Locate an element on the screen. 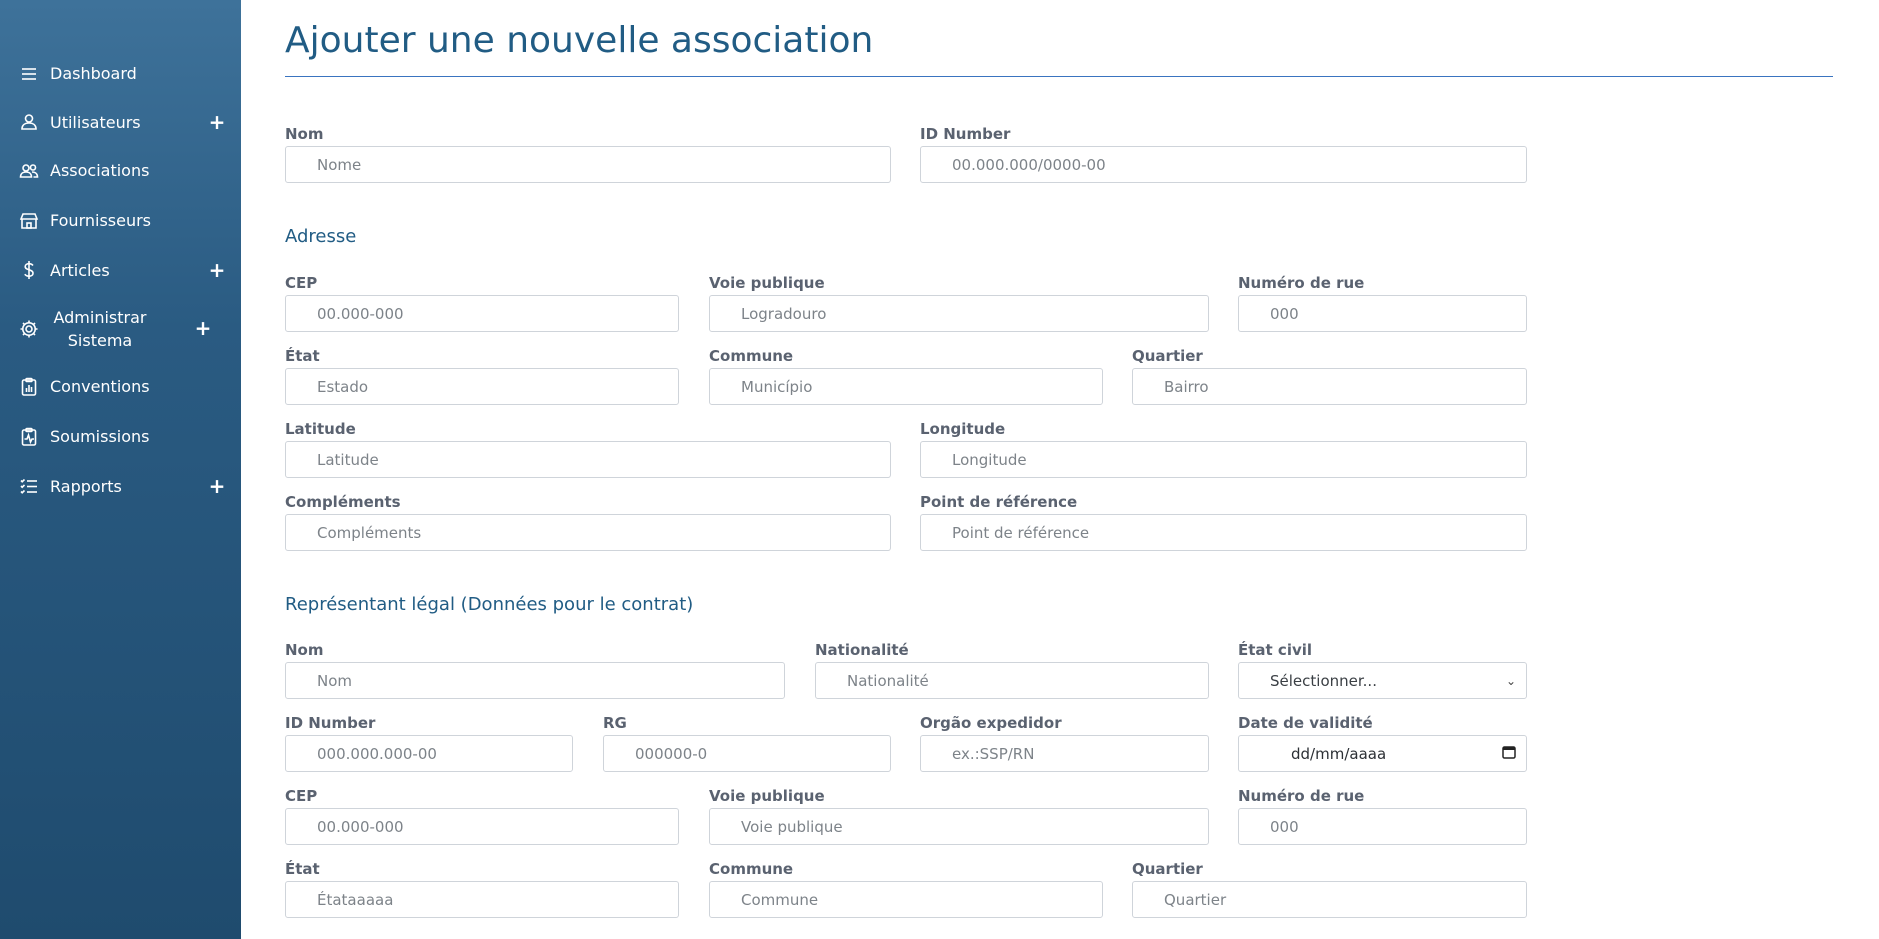  sidebar-item-soumissions: Soumissions is located at coordinates (122, 436).